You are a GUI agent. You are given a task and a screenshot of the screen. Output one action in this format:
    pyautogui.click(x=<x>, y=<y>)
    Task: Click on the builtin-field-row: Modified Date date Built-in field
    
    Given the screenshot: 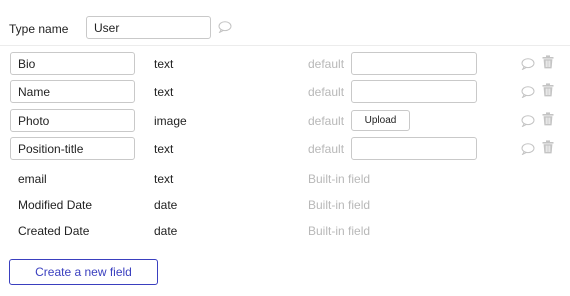 What is the action you would take?
    pyautogui.click(x=285, y=205)
    